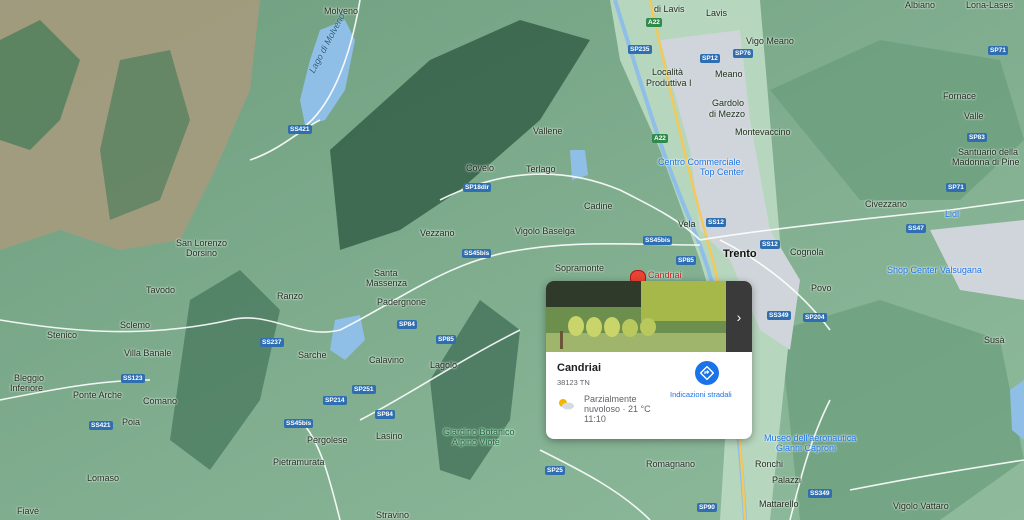  I want to click on place-label: Località, so click(668, 72).